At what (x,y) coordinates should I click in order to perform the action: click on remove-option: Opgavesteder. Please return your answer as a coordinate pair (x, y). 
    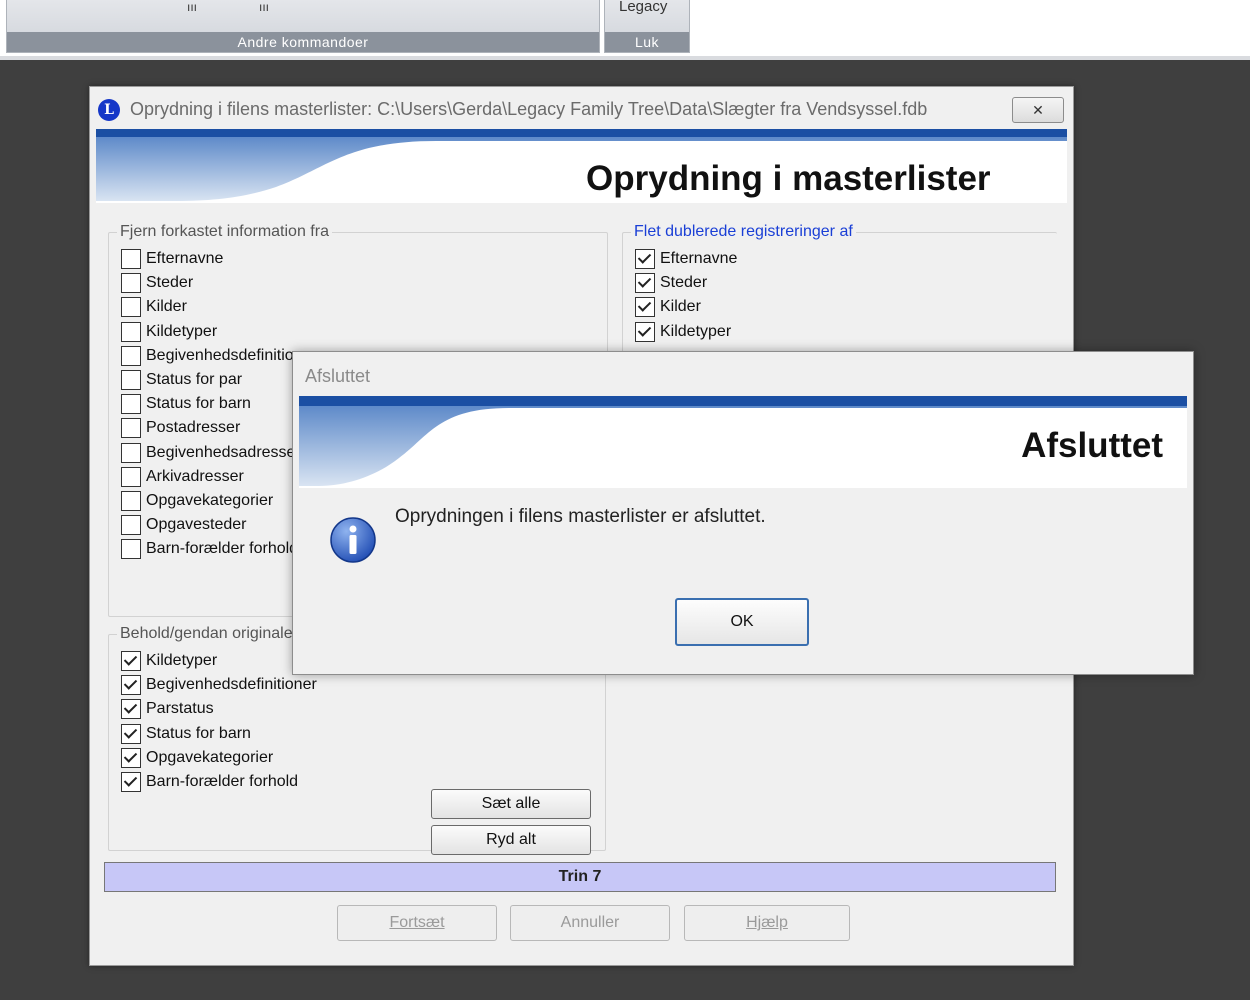
    Looking at the image, I should click on (184, 526).